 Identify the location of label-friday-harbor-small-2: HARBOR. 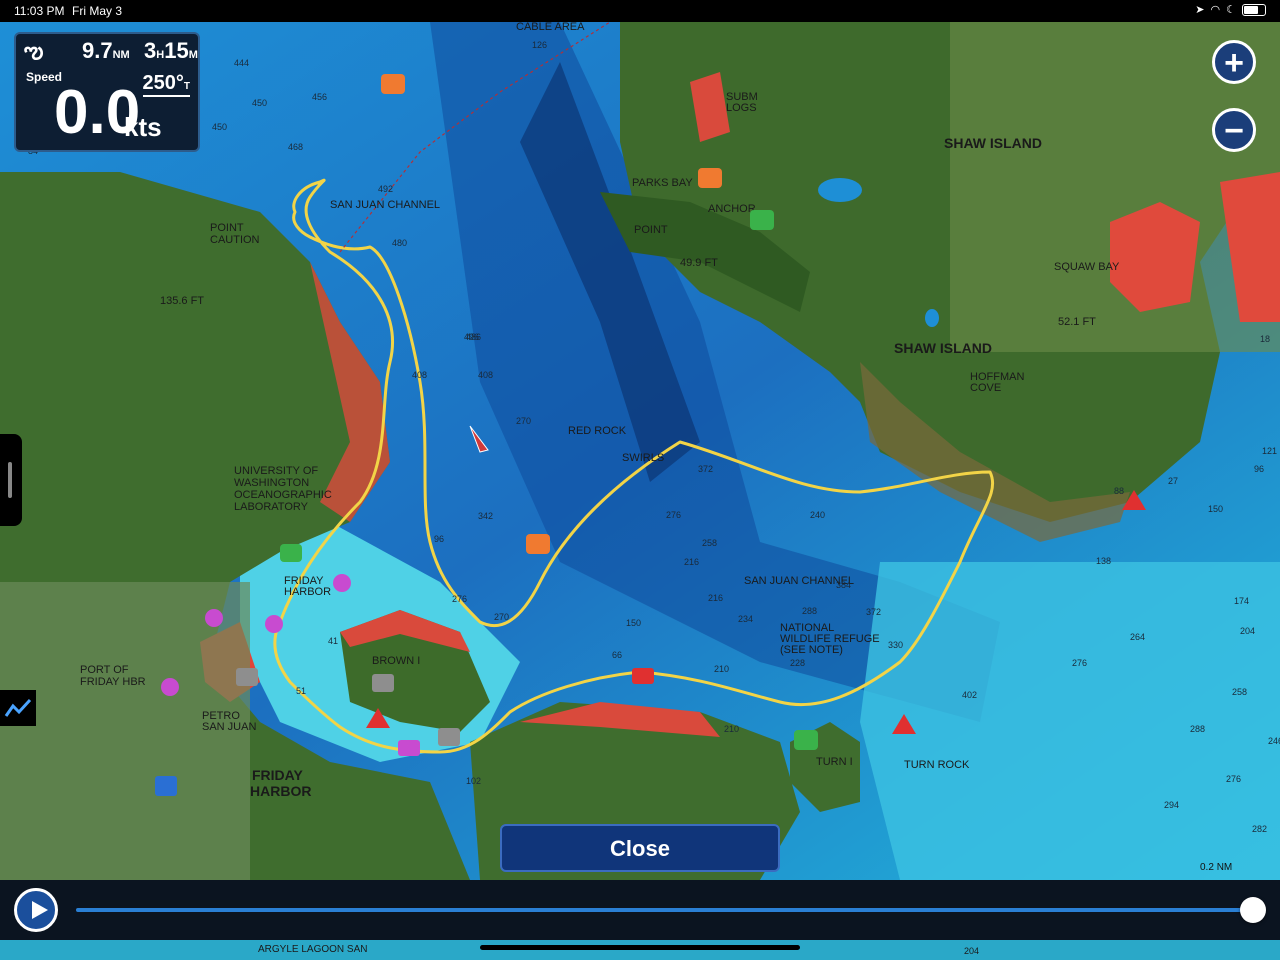
(307, 592).